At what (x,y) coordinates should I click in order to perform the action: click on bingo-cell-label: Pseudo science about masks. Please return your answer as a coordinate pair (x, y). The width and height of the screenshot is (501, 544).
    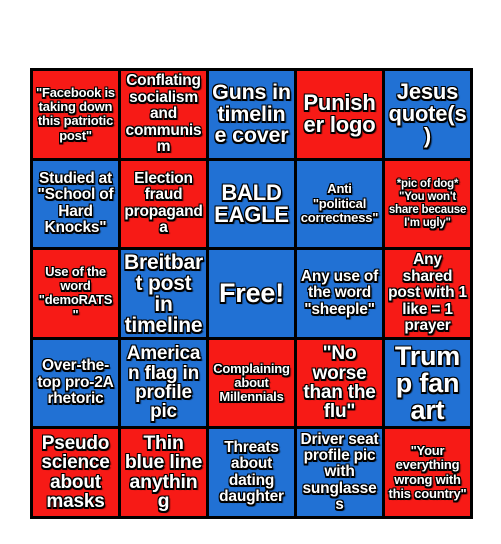
    Looking at the image, I should click on (75, 472).